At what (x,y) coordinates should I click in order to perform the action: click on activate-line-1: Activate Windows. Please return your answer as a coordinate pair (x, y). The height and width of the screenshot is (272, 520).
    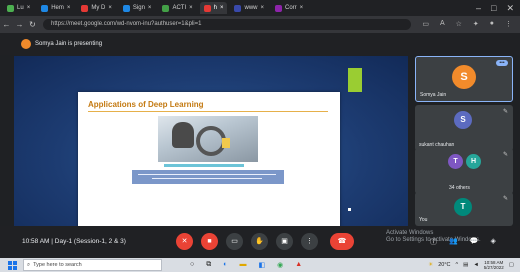
    Looking at the image, I should click on (410, 233).